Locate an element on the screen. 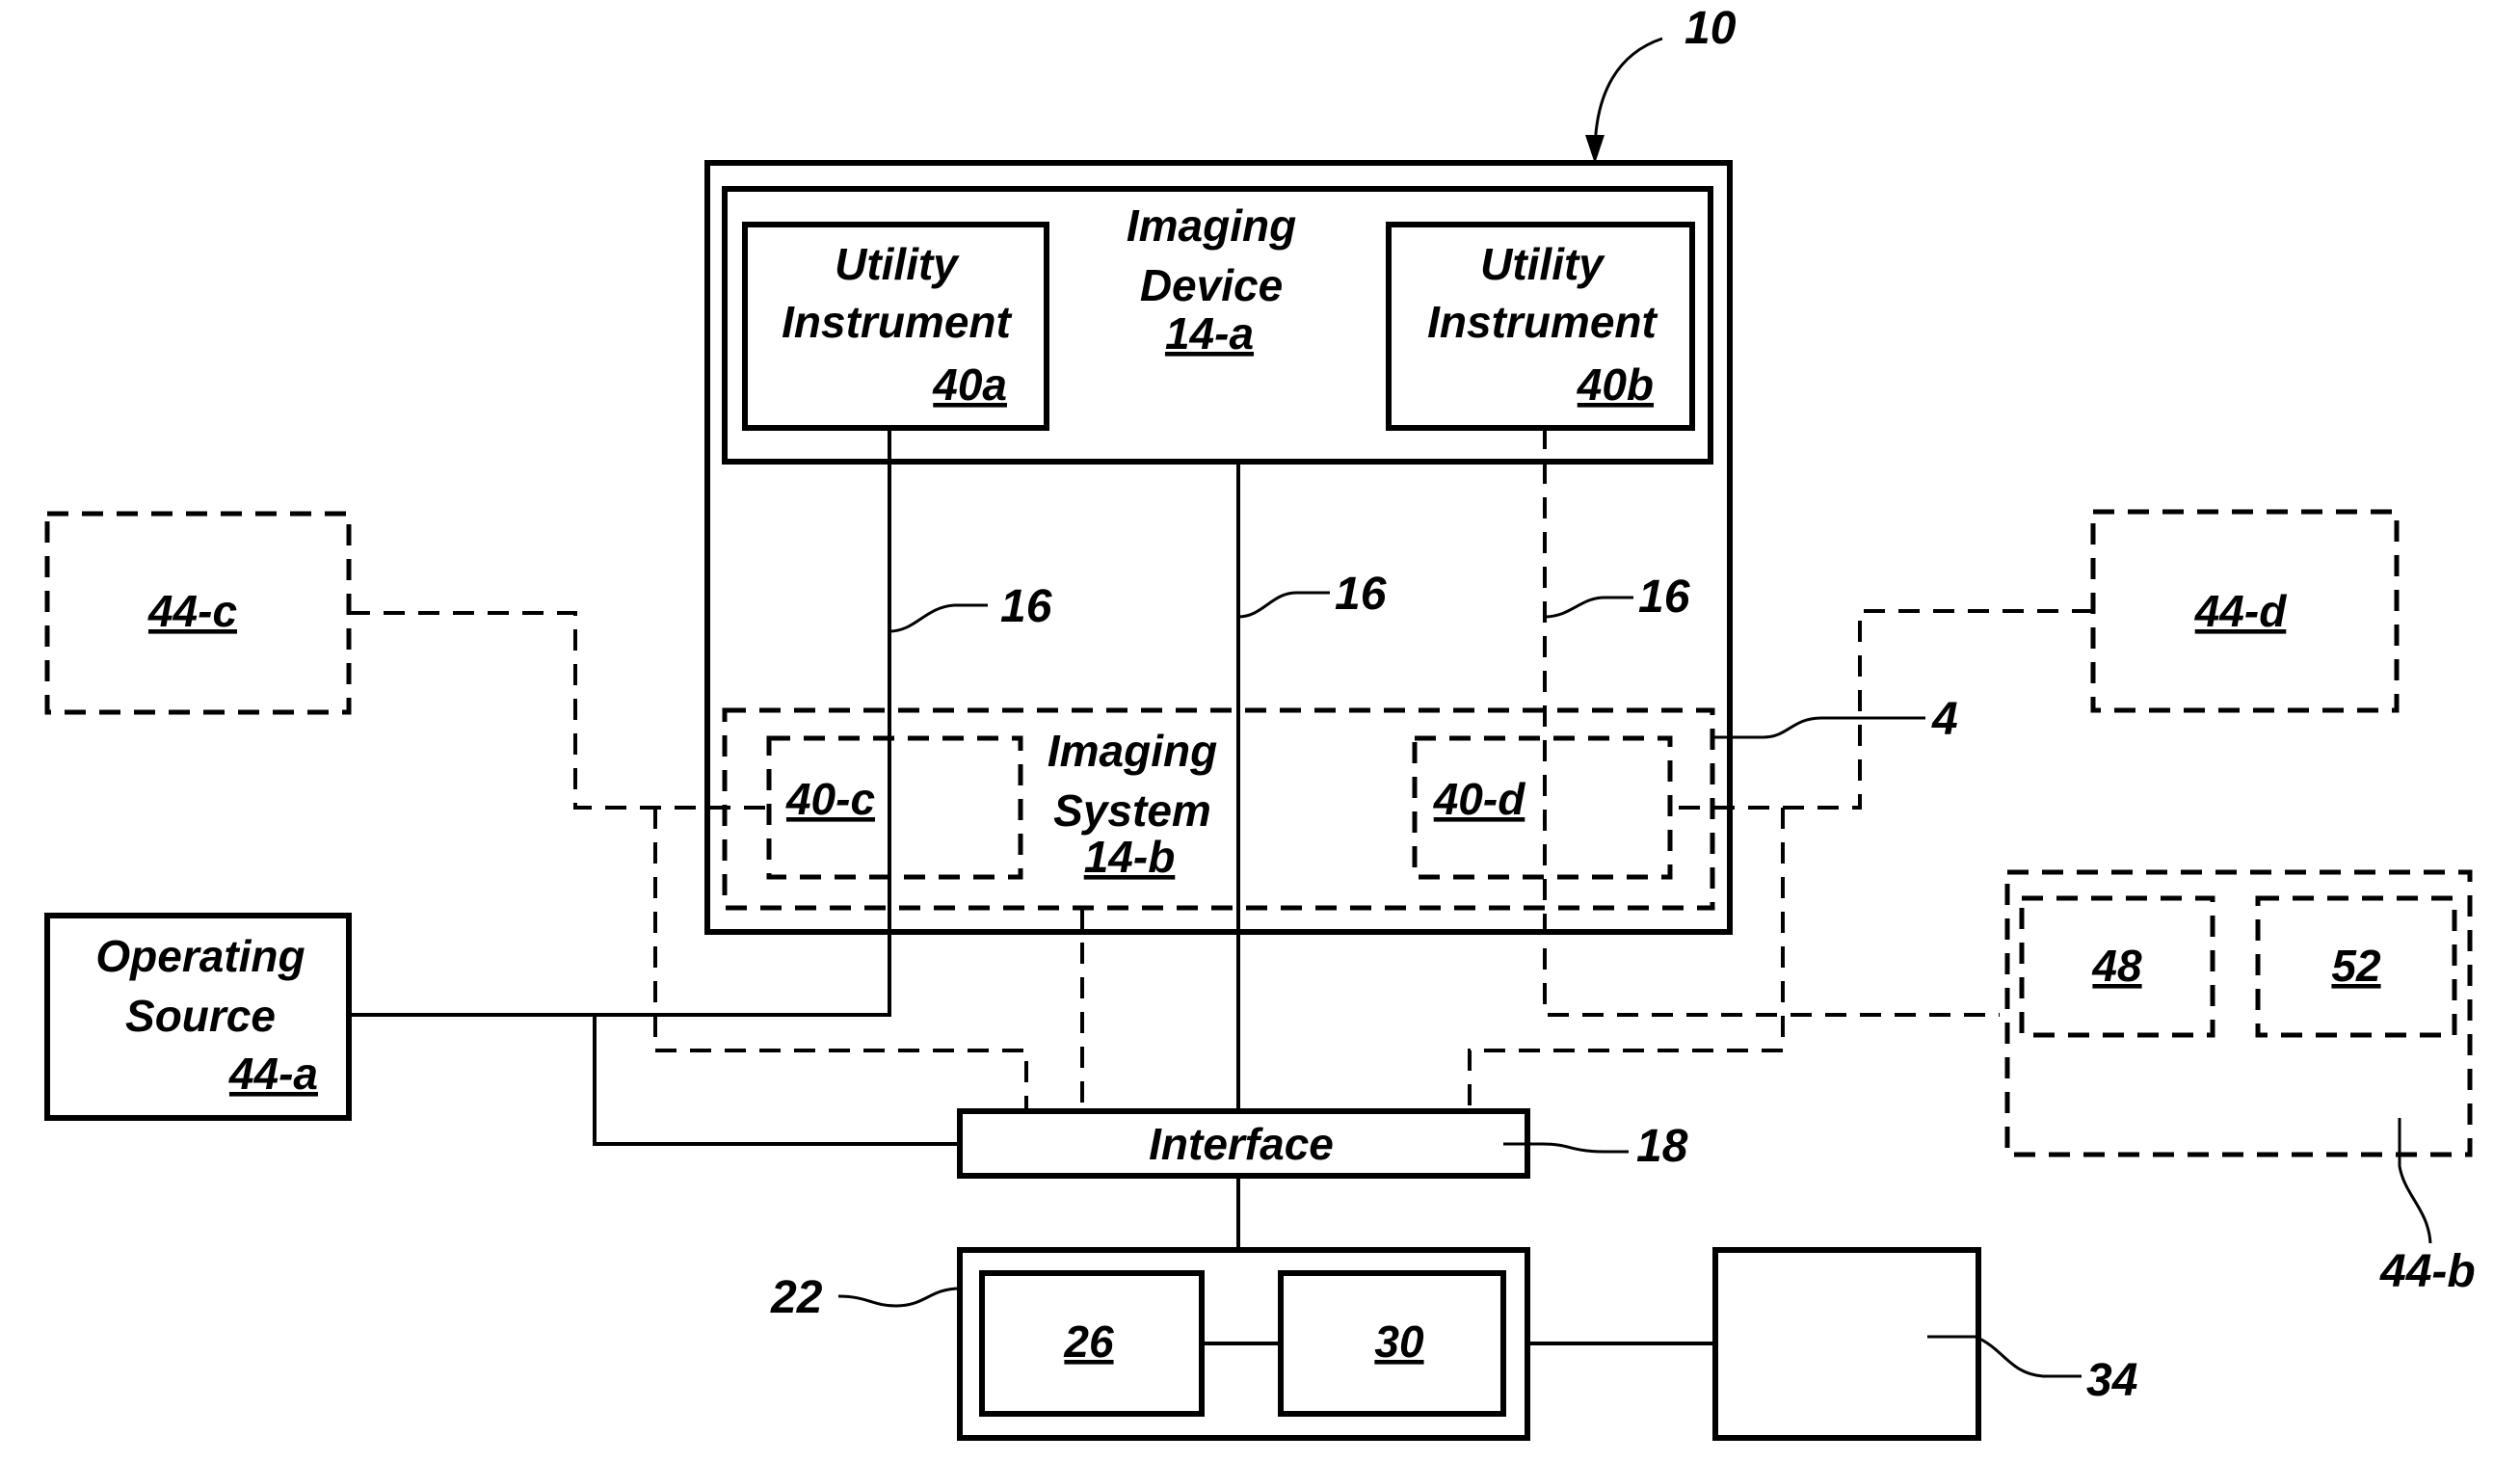  sub-instrument-d: 40-d is located at coordinates (1542, 807).